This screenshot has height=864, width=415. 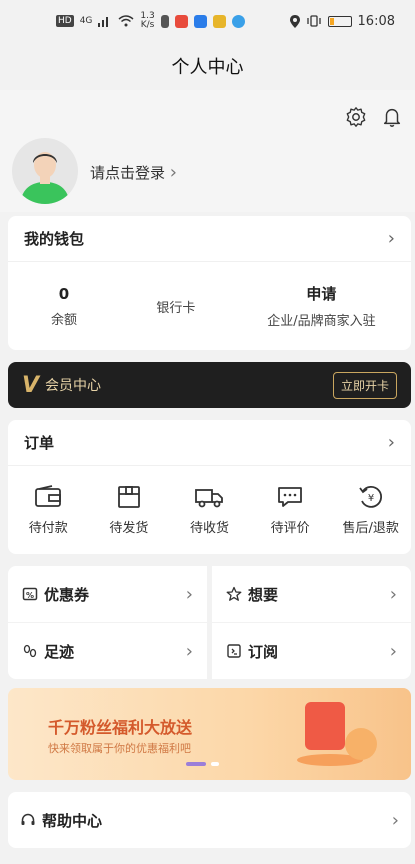 What do you see at coordinates (128, 173) in the screenshot?
I see `login-text: 请点击登录` at bounding box center [128, 173].